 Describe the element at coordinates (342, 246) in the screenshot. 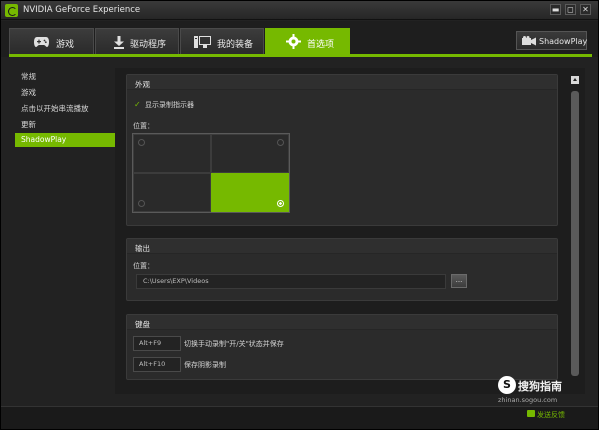

I see `output-panel-header` at that location.